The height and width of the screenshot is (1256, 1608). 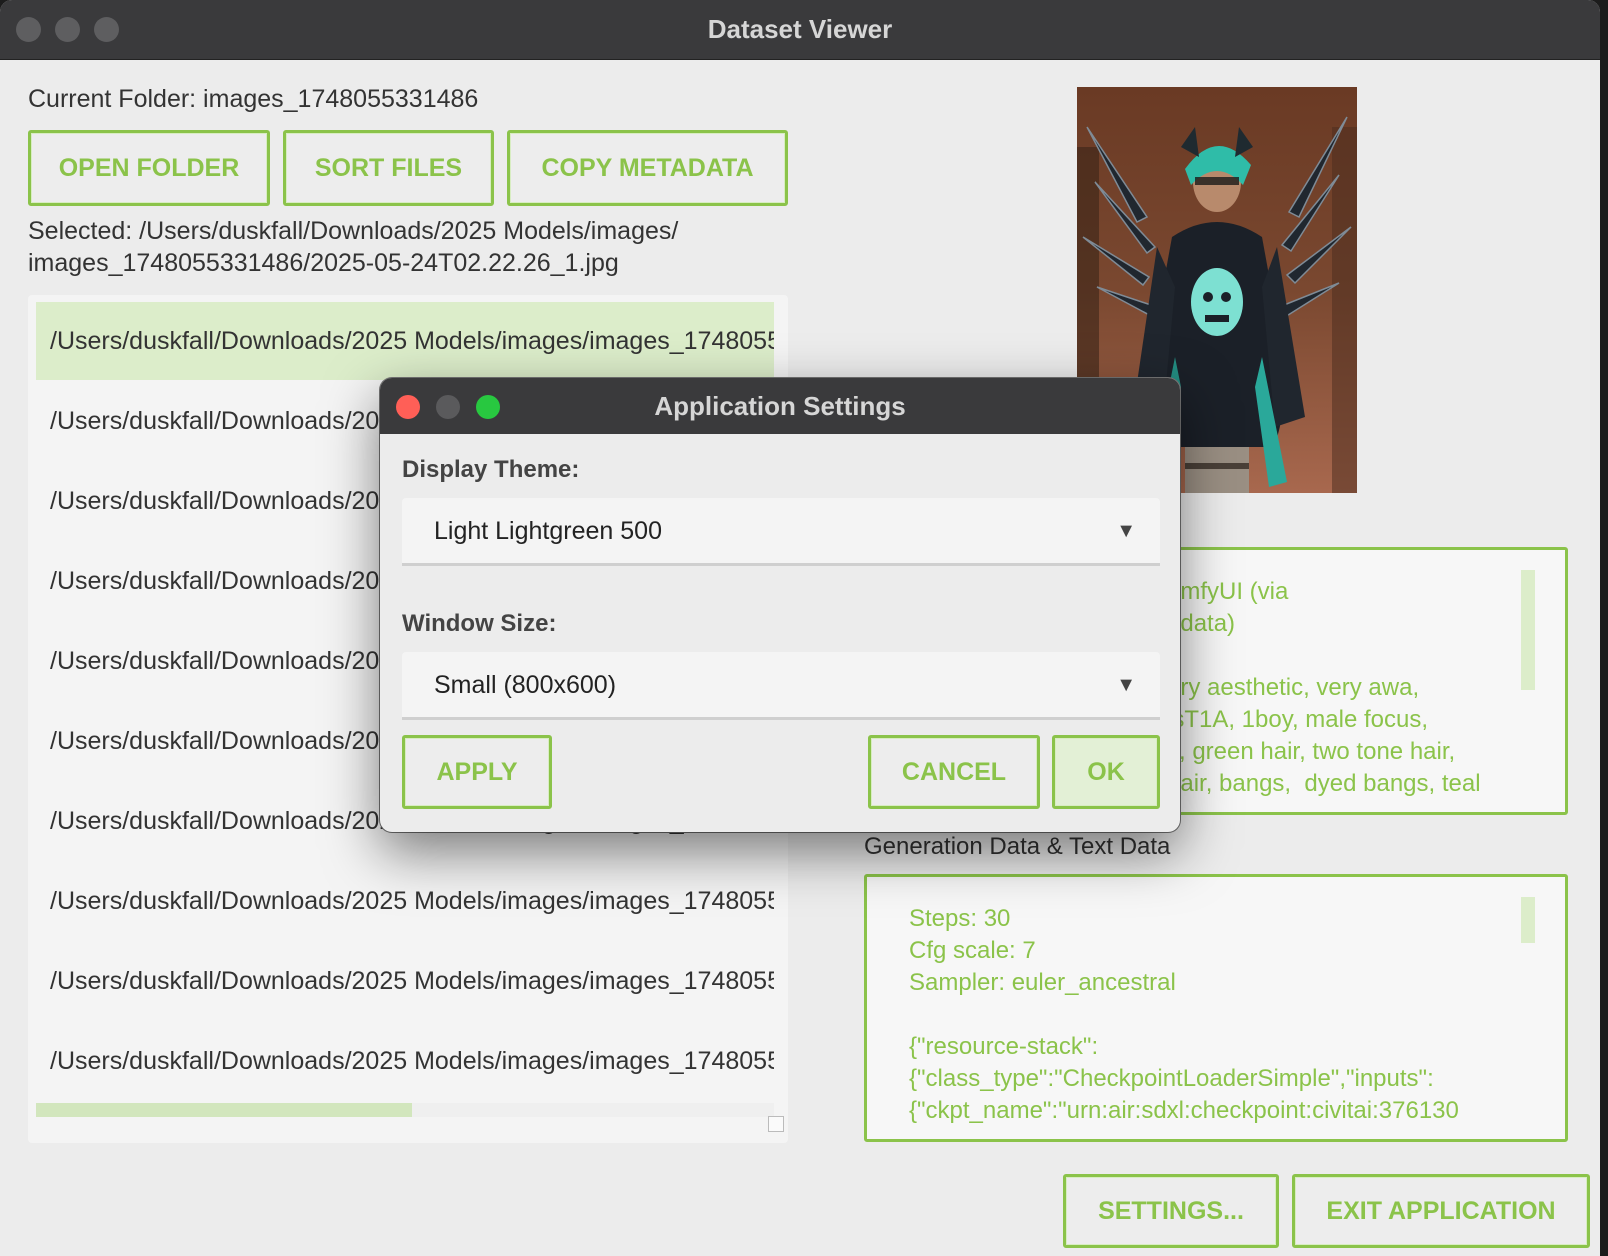 I want to click on window-title: Dataset Viewer, so click(x=800, y=29).